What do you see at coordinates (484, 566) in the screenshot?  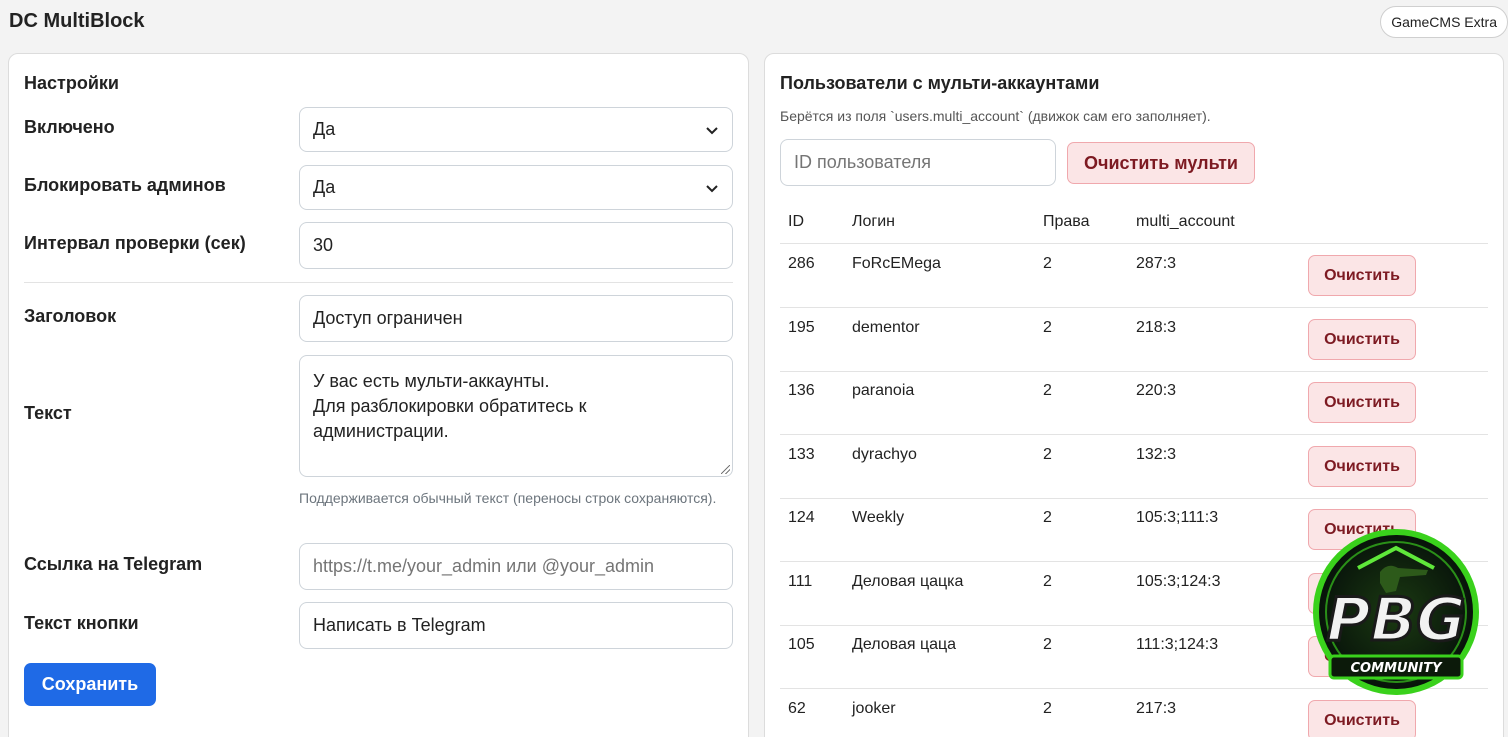 I see `telegram-placeholder: https://t.me/your_admin или @your_admin` at bounding box center [484, 566].